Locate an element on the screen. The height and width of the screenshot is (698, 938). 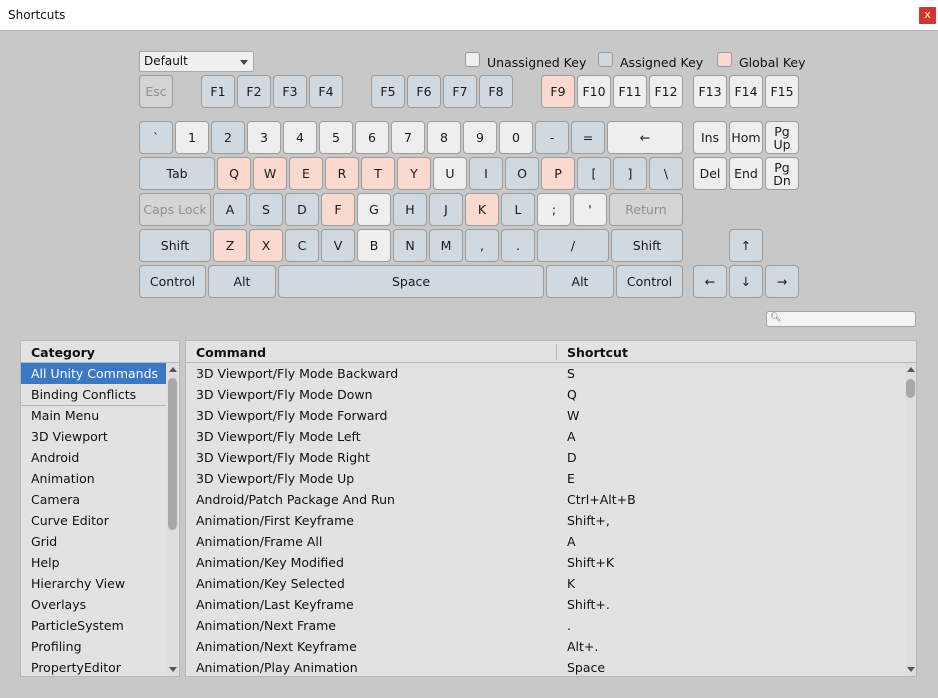
category-item-grid: Grid is located at coordinates (93, 541).